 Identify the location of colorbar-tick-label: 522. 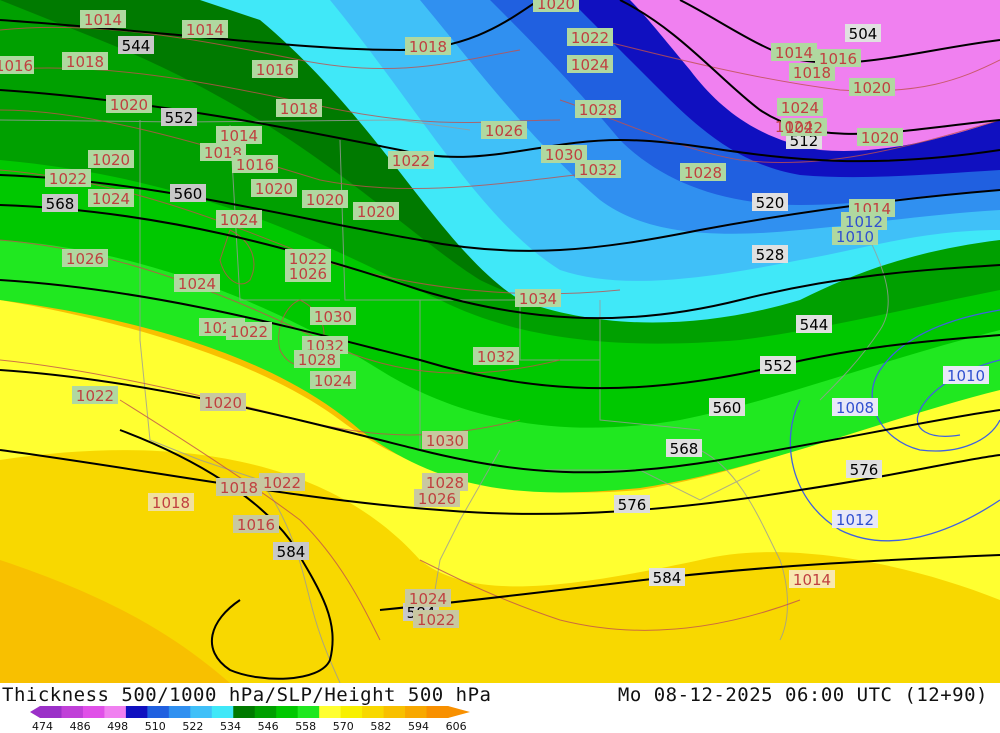
(193, 726).